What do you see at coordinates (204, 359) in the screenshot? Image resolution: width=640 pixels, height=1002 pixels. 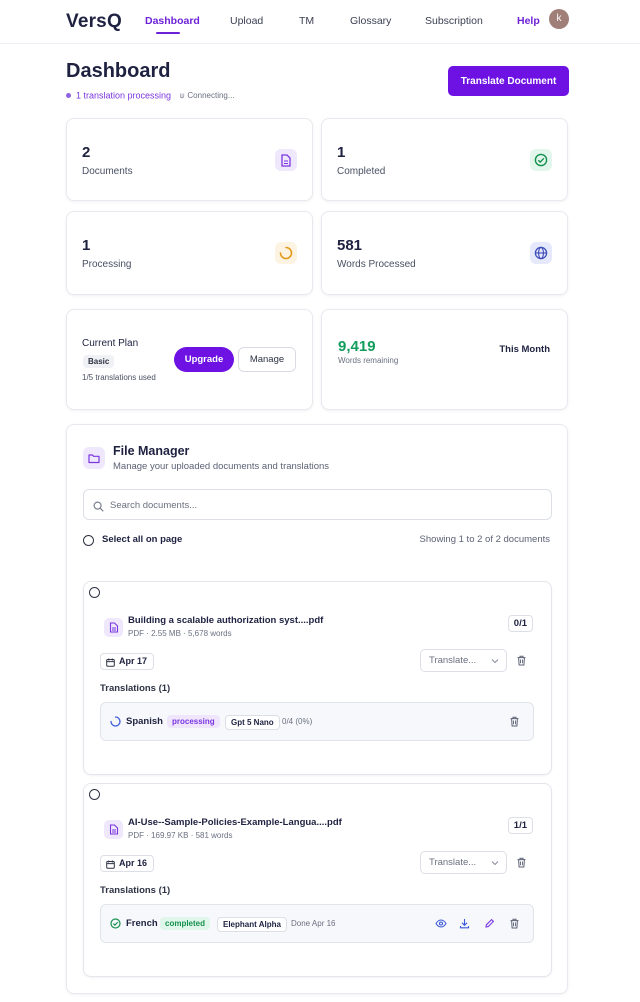 I see `upgrade-button: Upgrade` at bounding box center [204, 359].